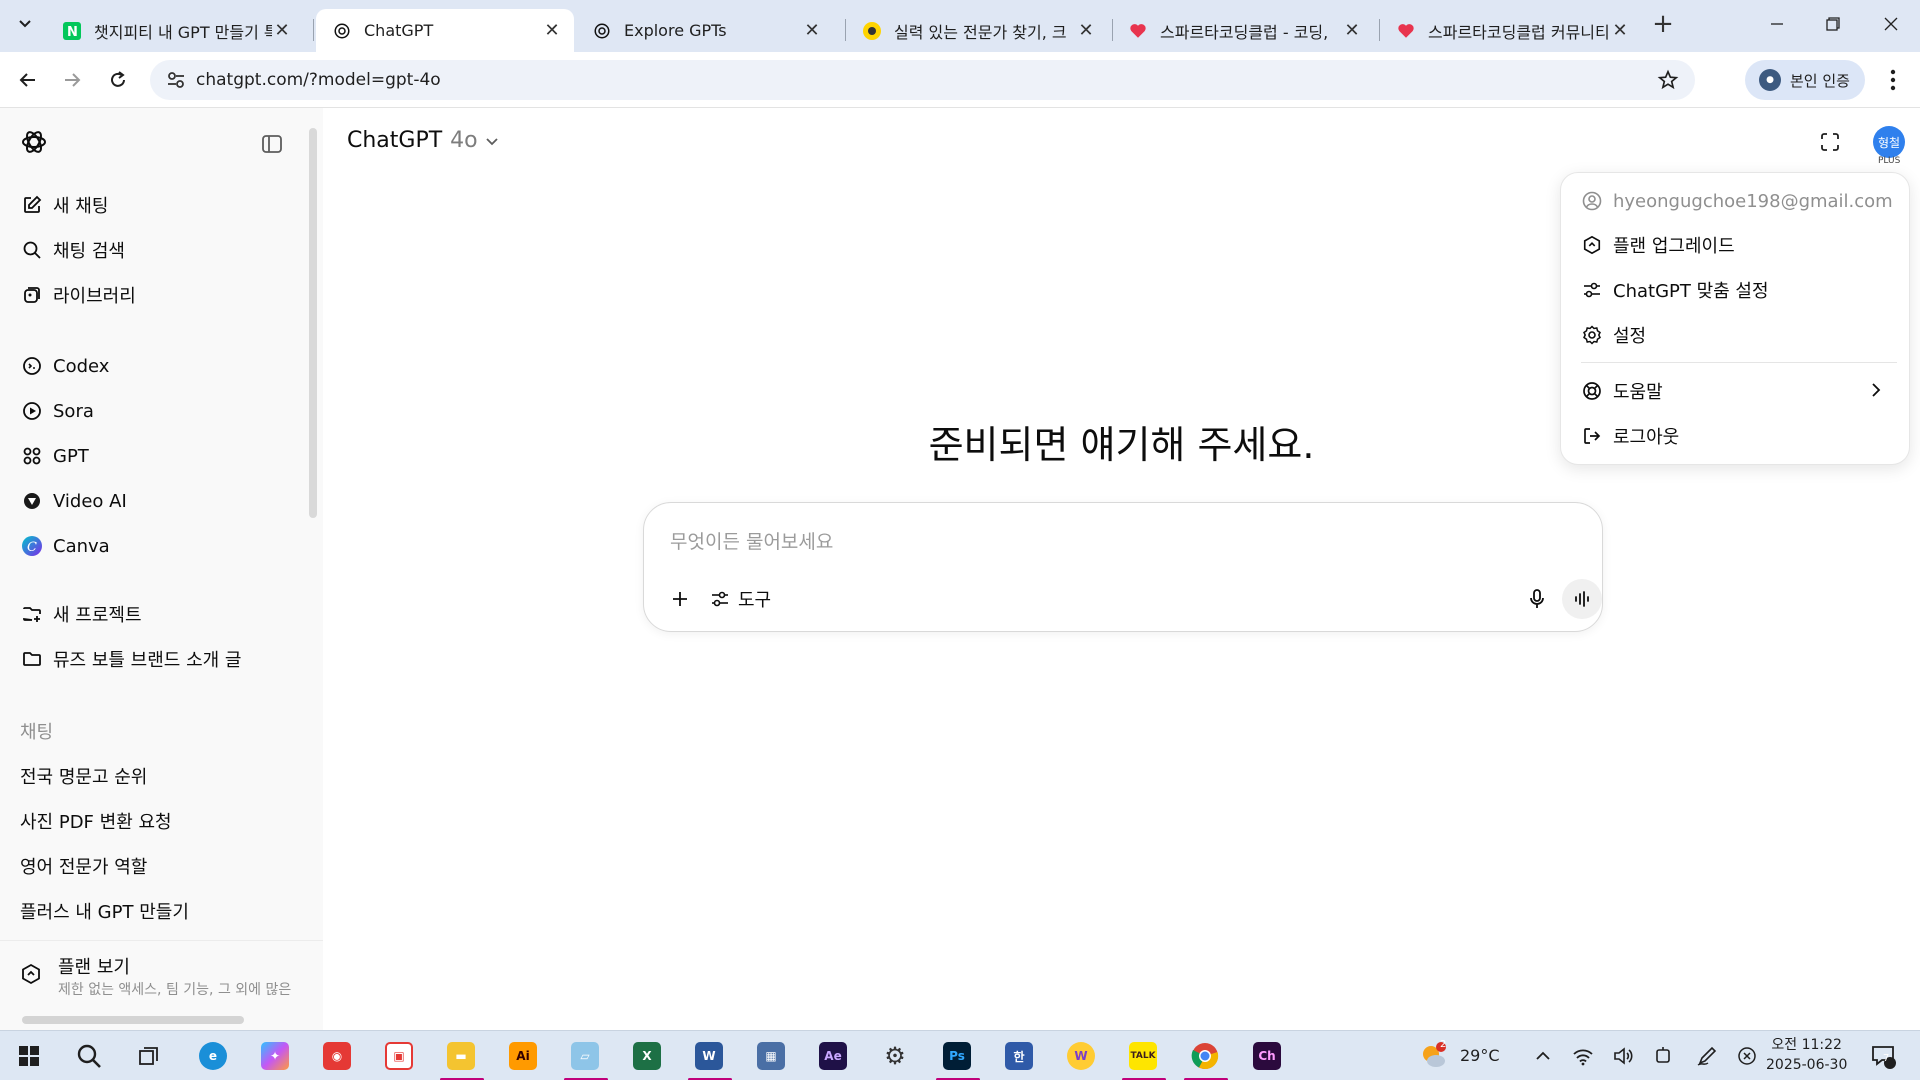  Describe the element at coordinates (1638, 392) in the screenshot. I see `menu-item-label: 도움말` at that location.